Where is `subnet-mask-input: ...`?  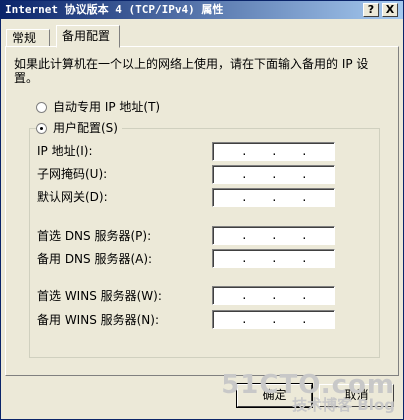 subnet-mask-input: ... is located at coordinates (273, 174).